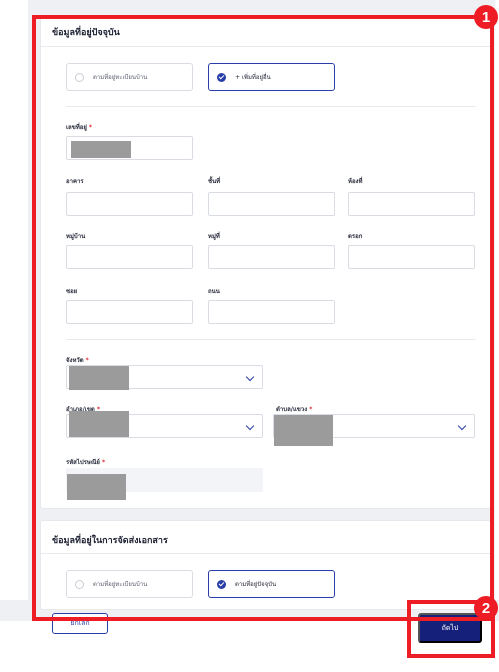 The image size is (499, 672). I want to click on room-label: ห้องที่, so click(355, 181).